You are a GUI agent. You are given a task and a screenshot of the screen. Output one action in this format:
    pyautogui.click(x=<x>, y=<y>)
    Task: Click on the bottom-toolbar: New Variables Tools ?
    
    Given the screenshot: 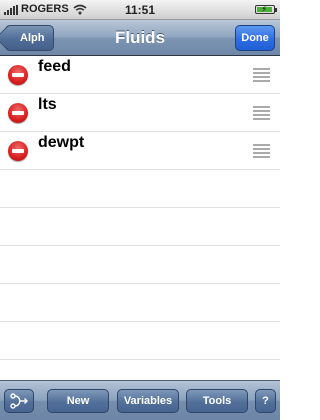 What is the action you would take?
    pyautogui.click(x=140, y=400)
    